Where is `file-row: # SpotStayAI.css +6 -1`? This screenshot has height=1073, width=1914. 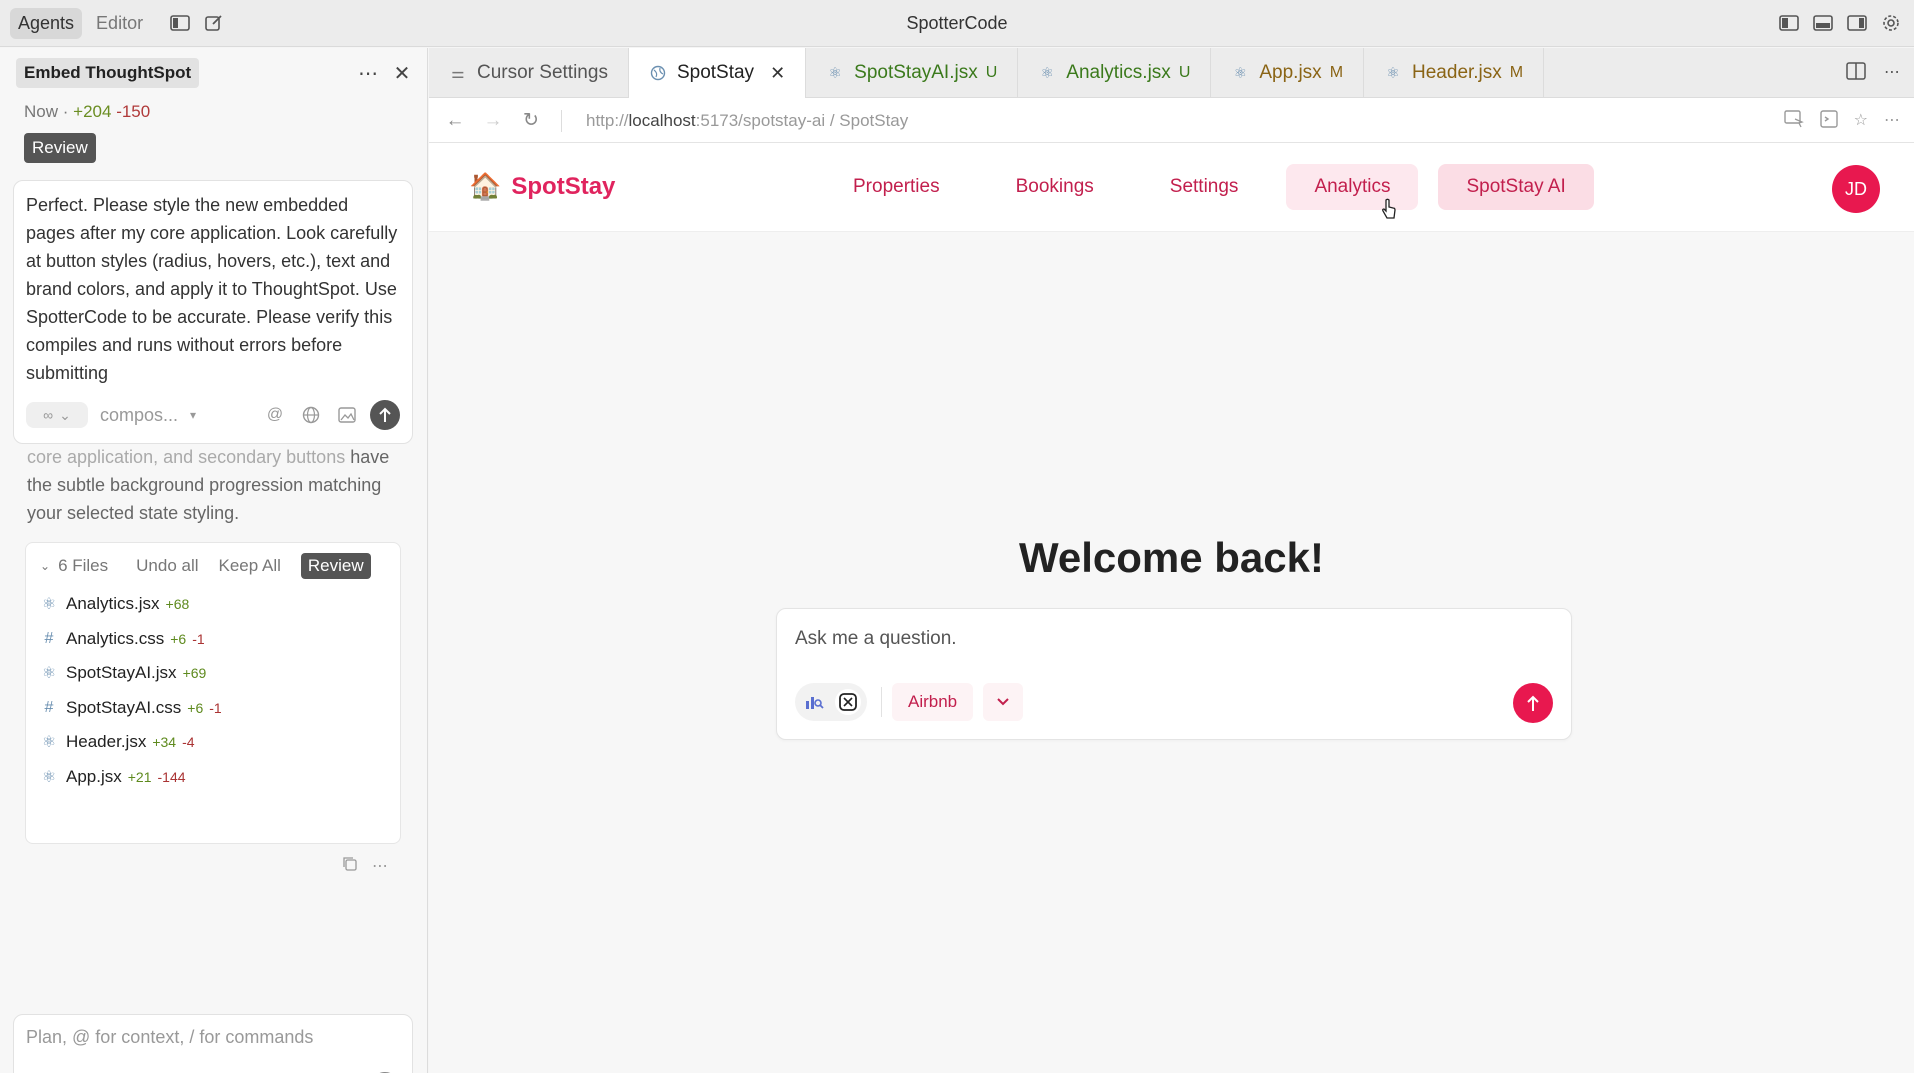
file-row: # SpotStayAI.css +6 -1 is located at coordinates (216, 708).